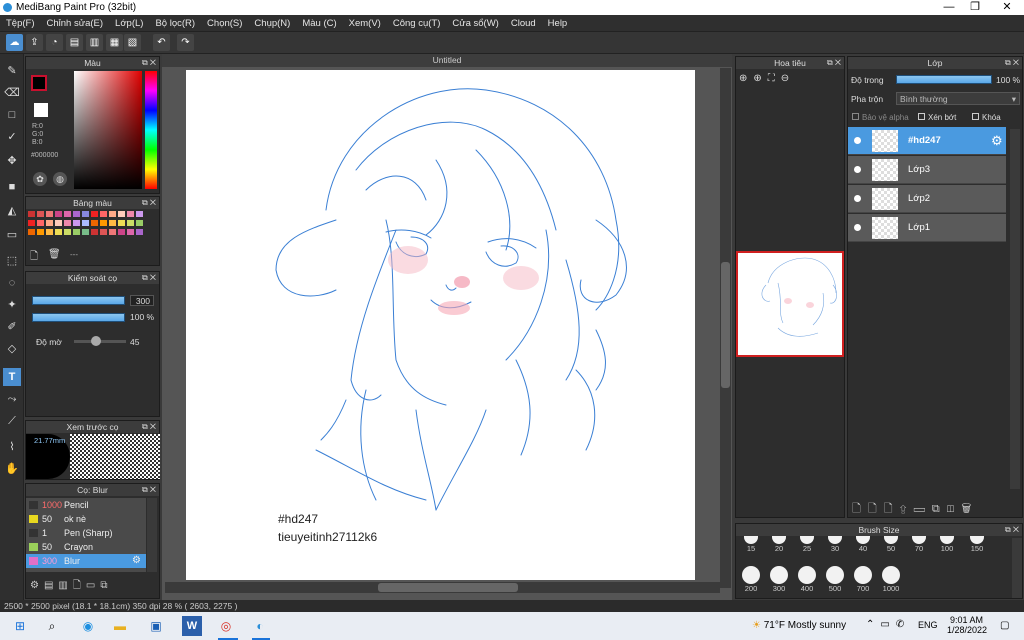 The width and height of the screenshot is (1024, 640). Describe the element at coordinates (185, 42) in the screenshot. I see `redo-icon: ↷` at that location.